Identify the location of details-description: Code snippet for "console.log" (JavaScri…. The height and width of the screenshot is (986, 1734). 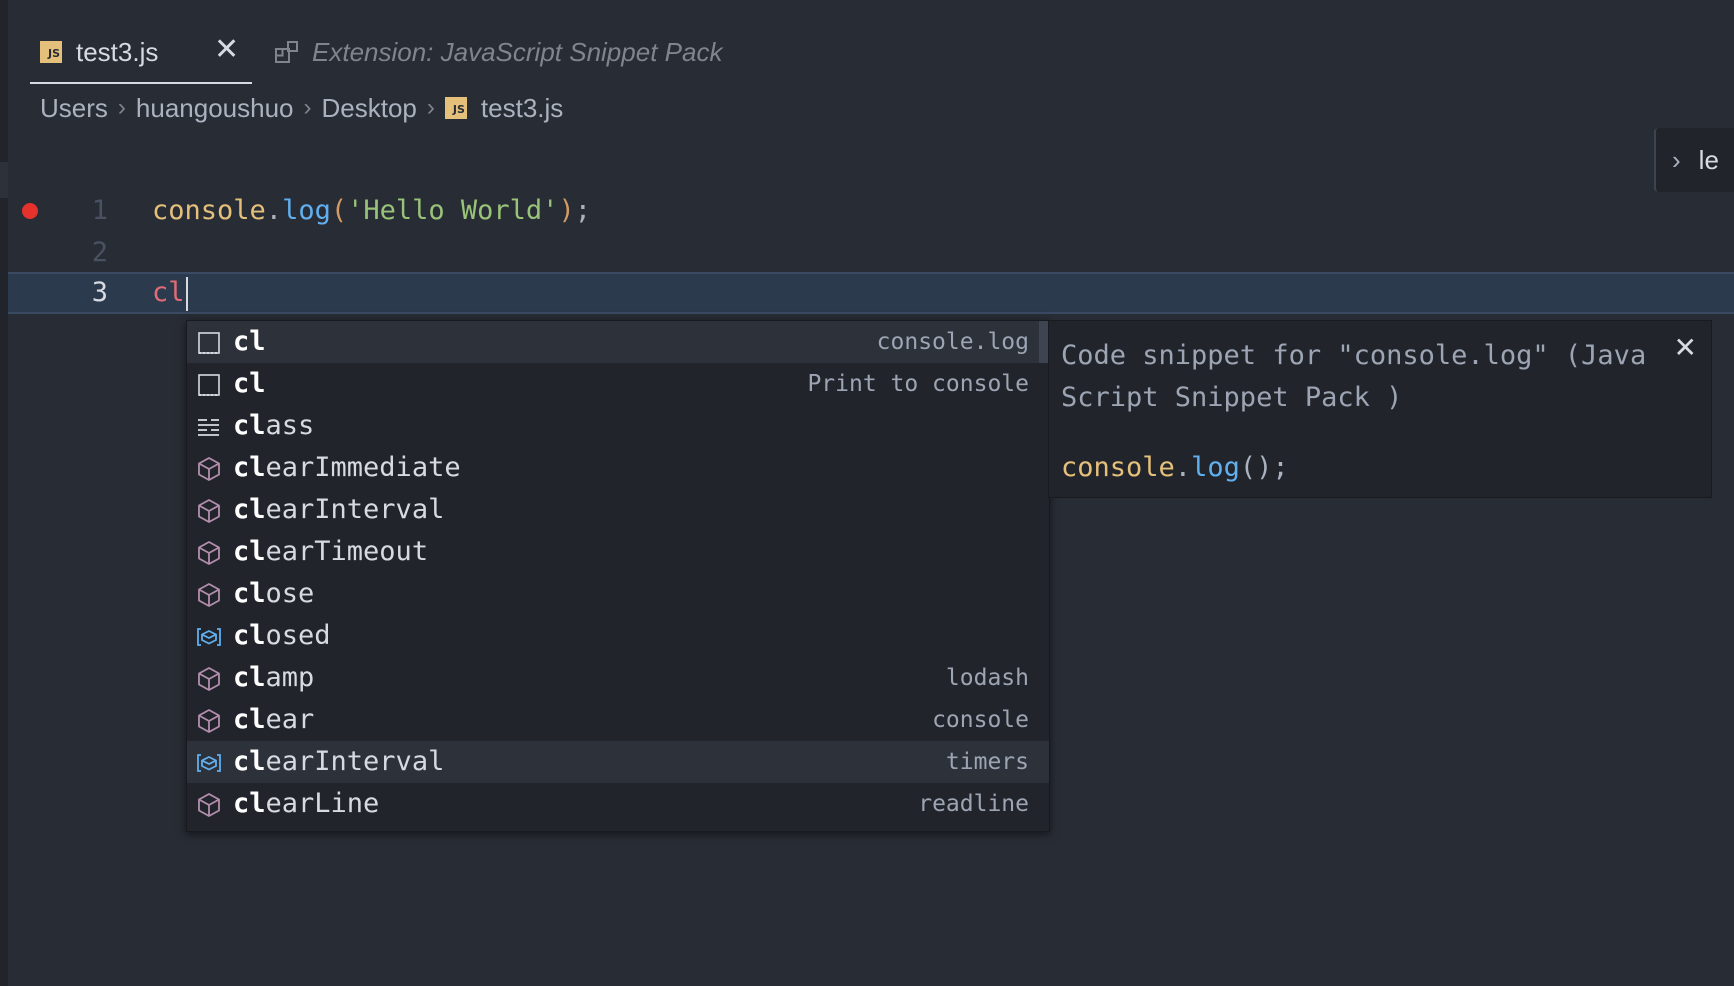
(1354, 376).